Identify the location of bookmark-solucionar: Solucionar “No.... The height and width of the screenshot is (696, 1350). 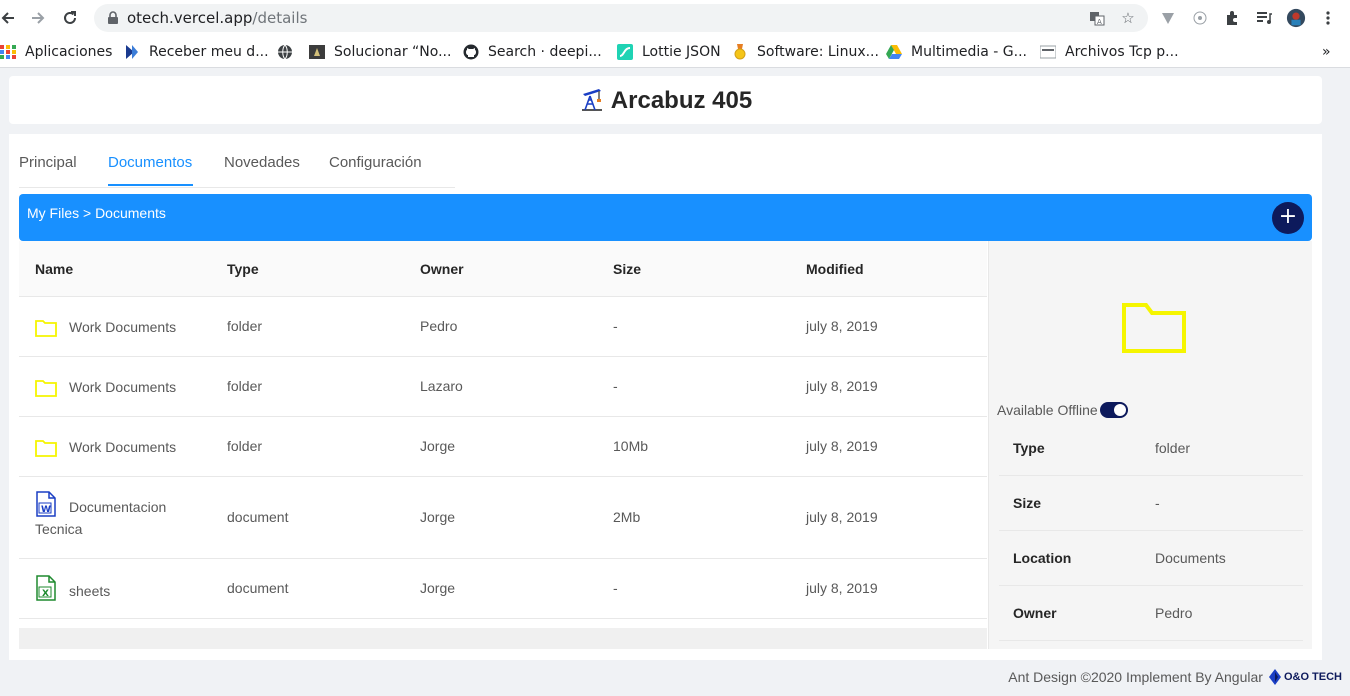
(380, 52).